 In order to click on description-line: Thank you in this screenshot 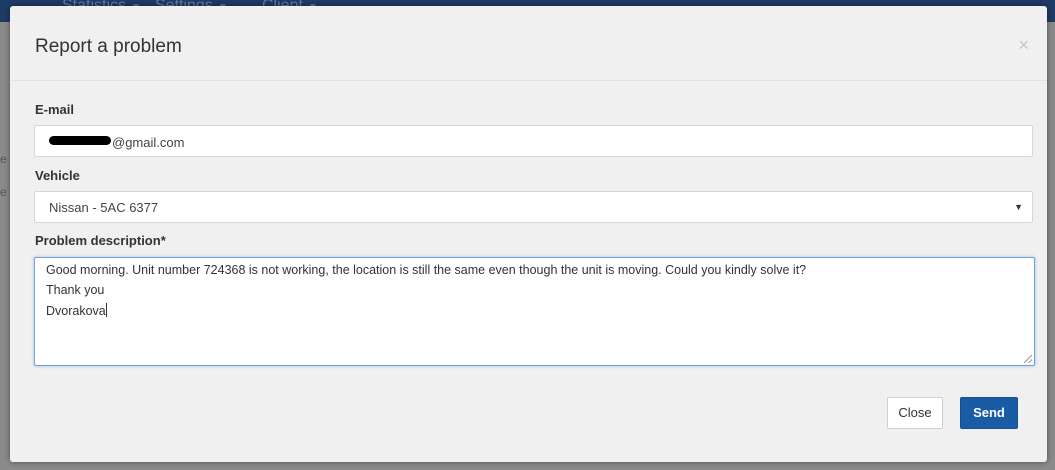, I will do `click(75, 290)`.